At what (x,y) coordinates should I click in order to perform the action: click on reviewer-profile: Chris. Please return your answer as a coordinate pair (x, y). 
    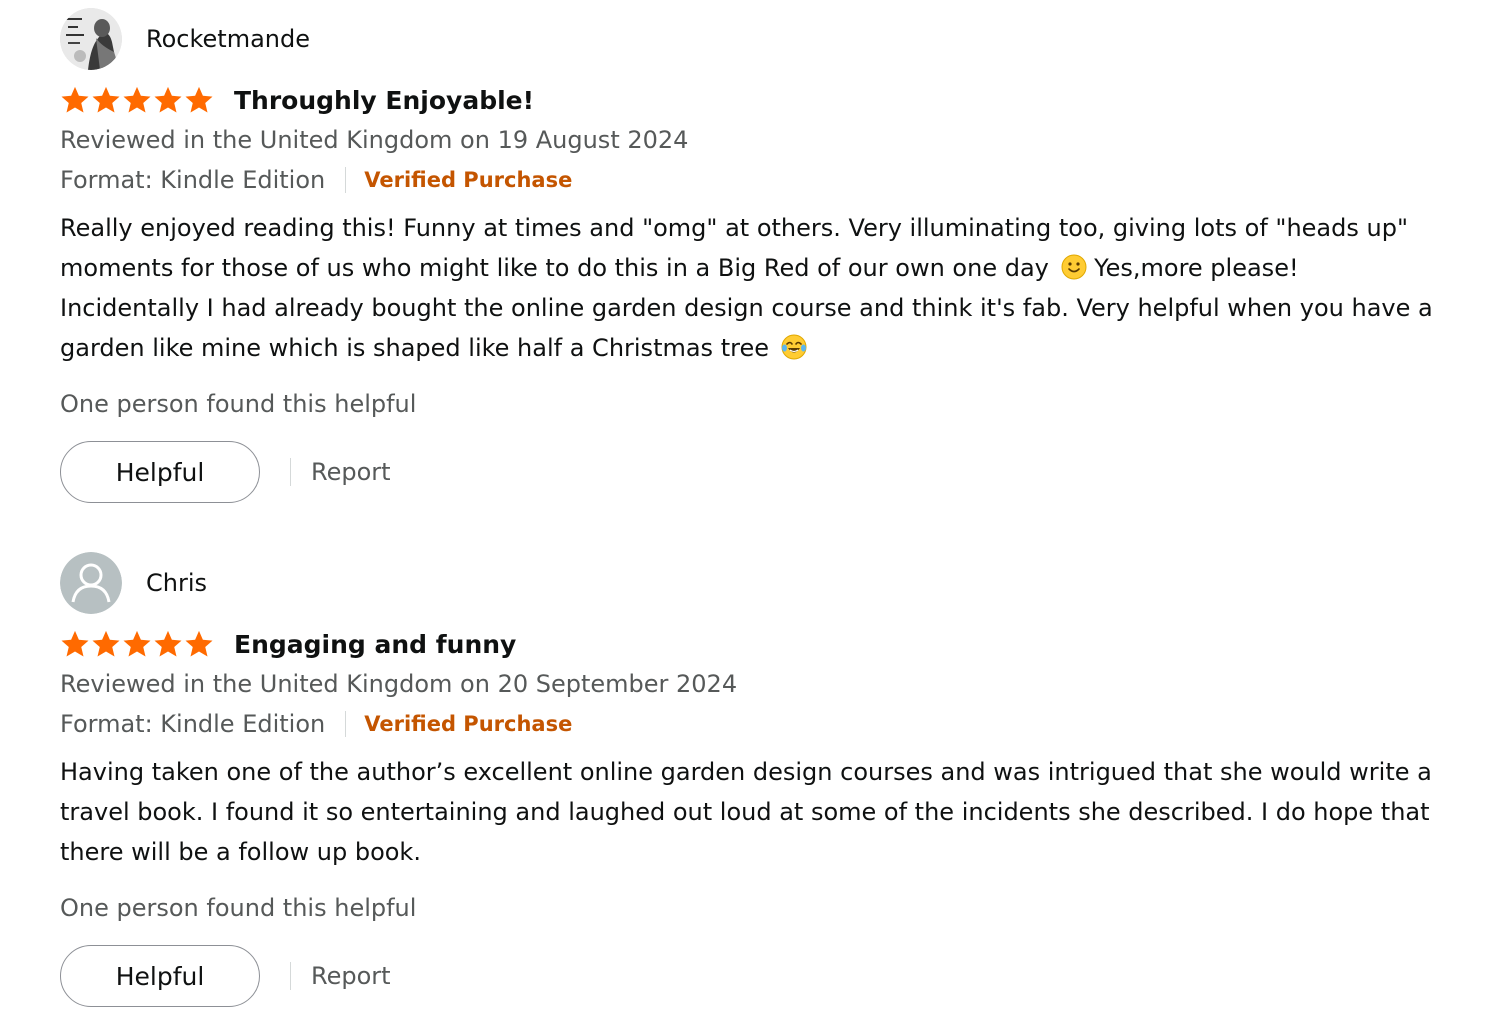
    Looking at the image, I should click on (133, 583).